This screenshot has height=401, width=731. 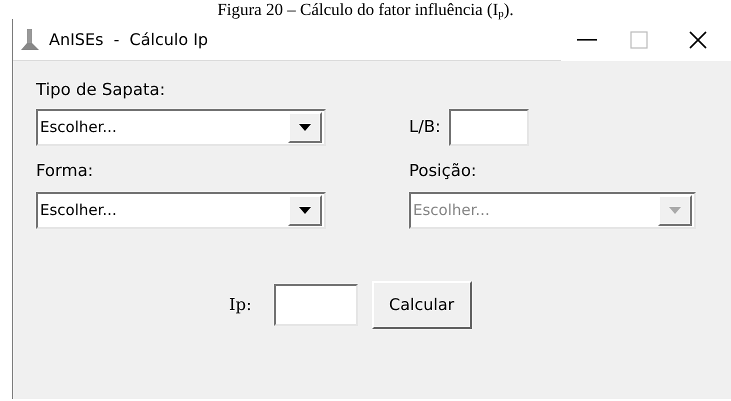 I want to click on pedestal-icon, so click(x=30, y=40).